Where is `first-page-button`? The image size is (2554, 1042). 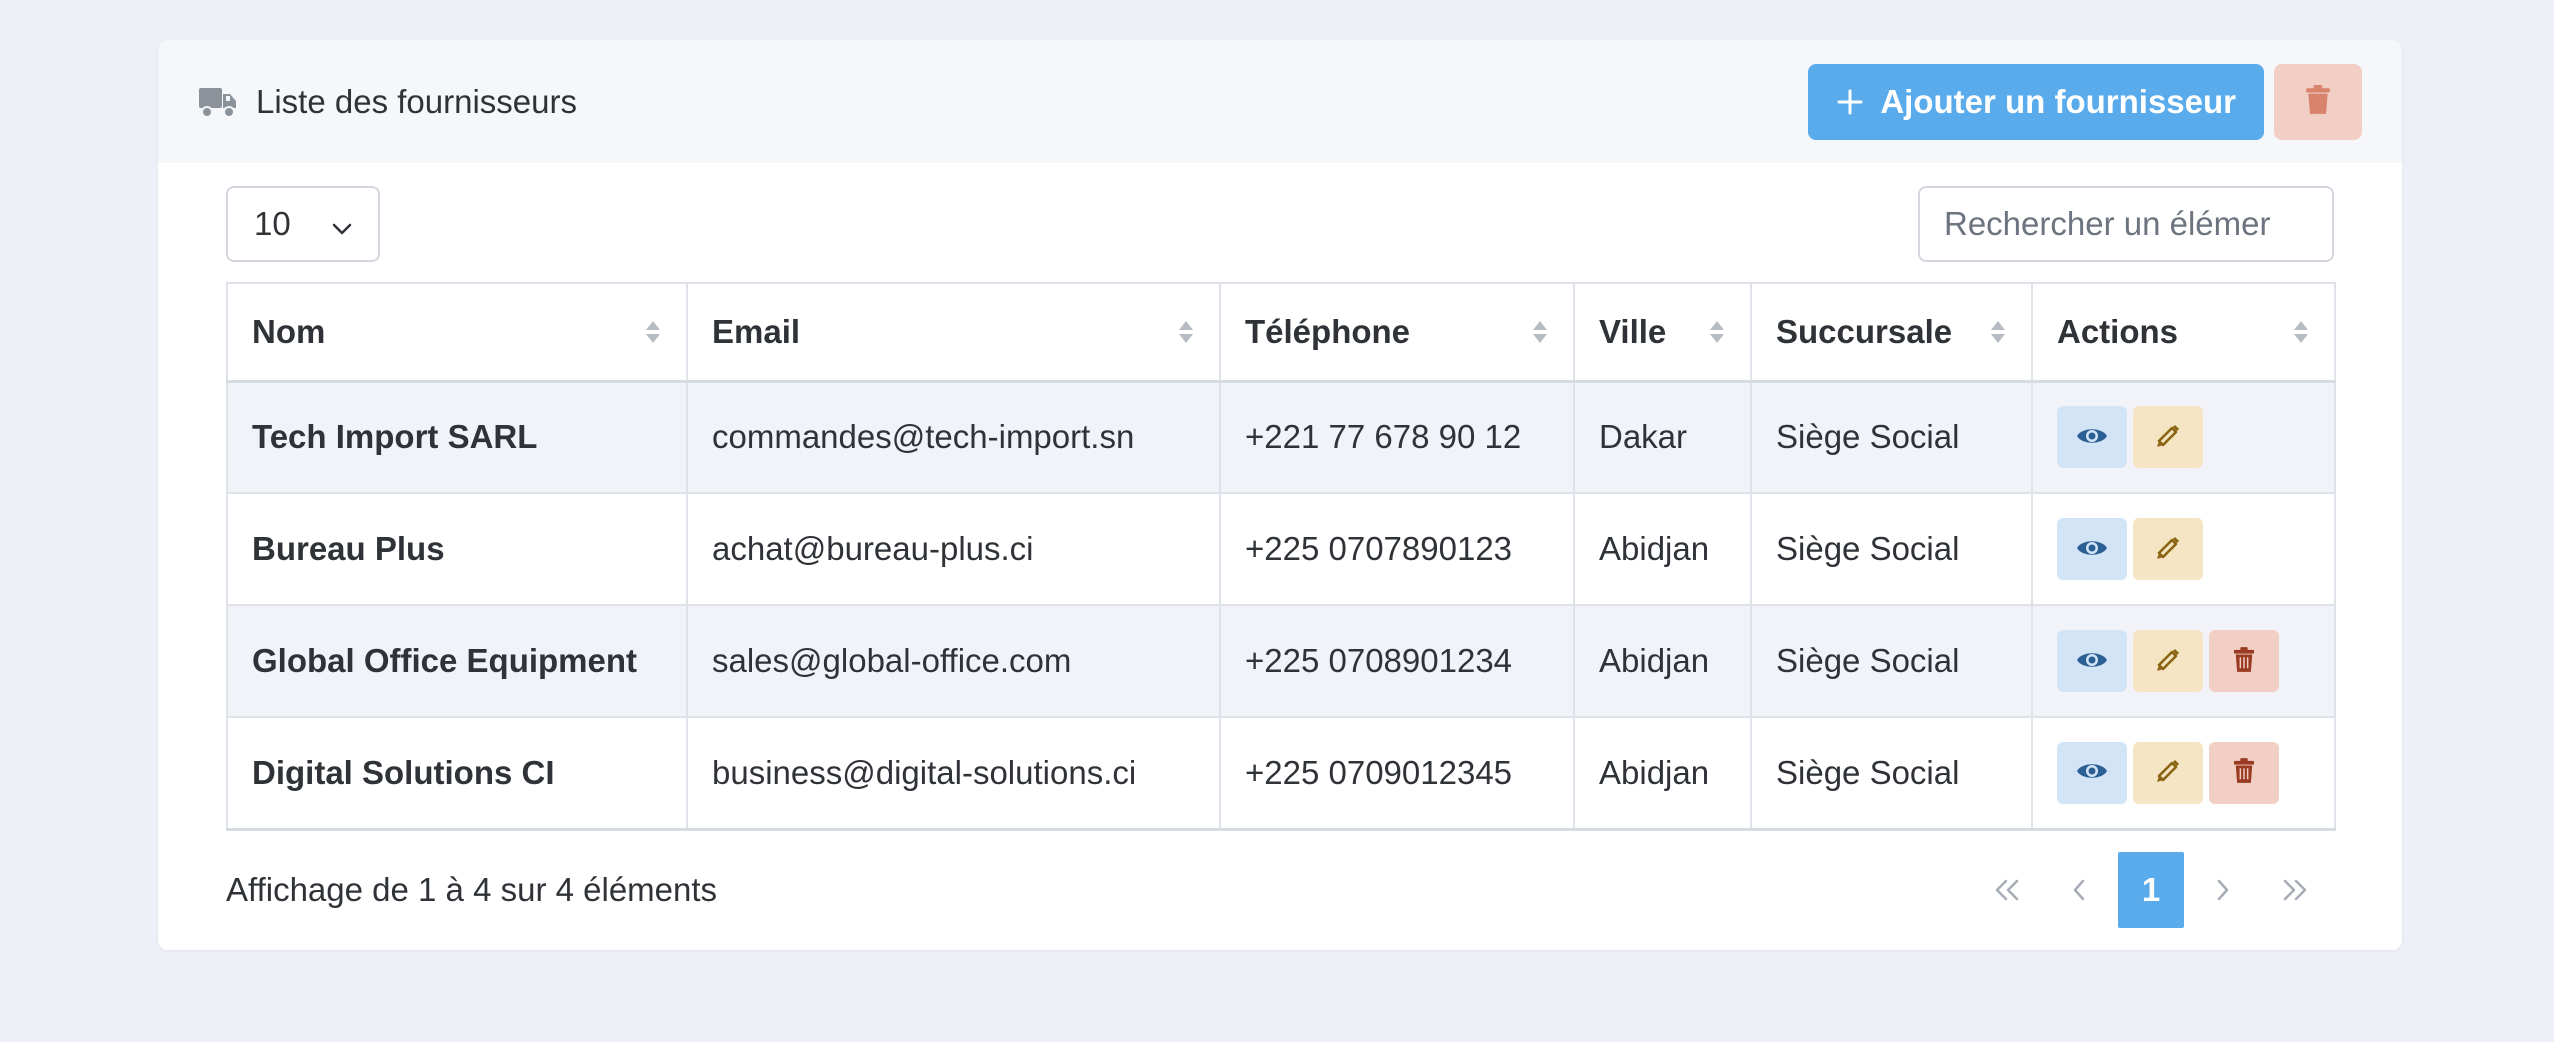 first-page-button is located at coordinates (2007, 890).